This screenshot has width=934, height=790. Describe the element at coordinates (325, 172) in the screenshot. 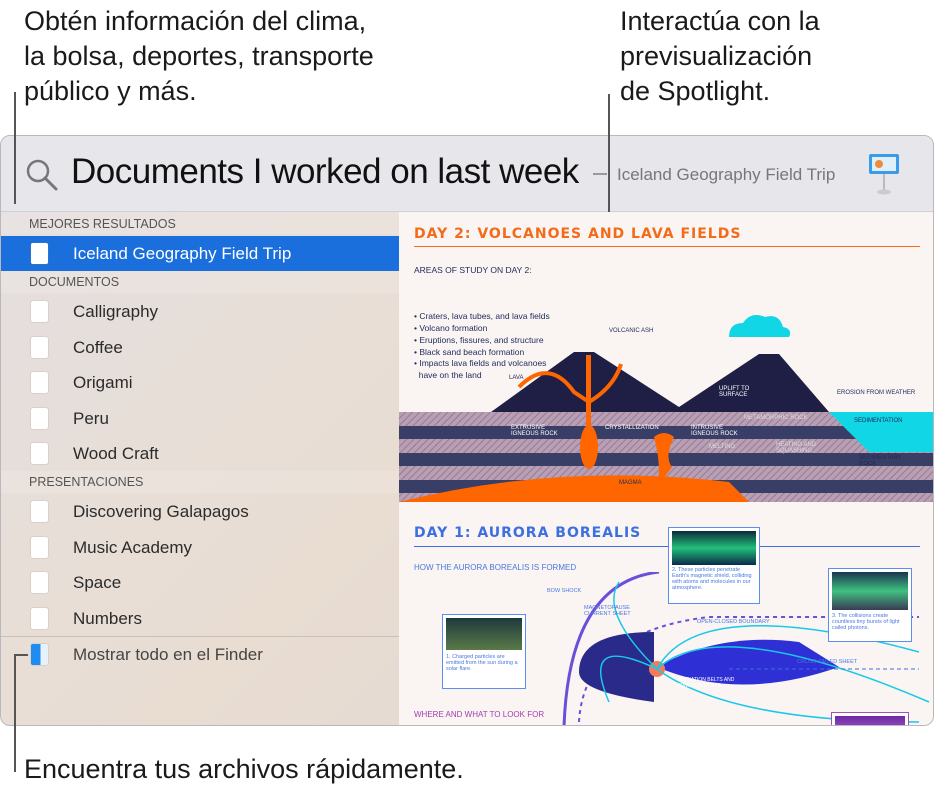

I see `search-input: Documents I worked on last week` at that location.